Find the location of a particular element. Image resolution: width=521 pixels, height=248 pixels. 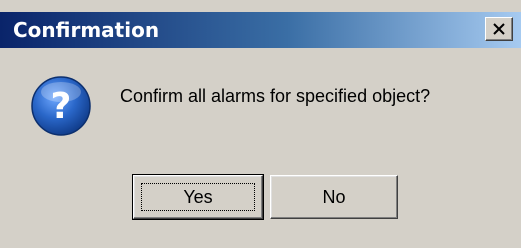

yes-button-label: Yes is located at coordinates (198, 196).